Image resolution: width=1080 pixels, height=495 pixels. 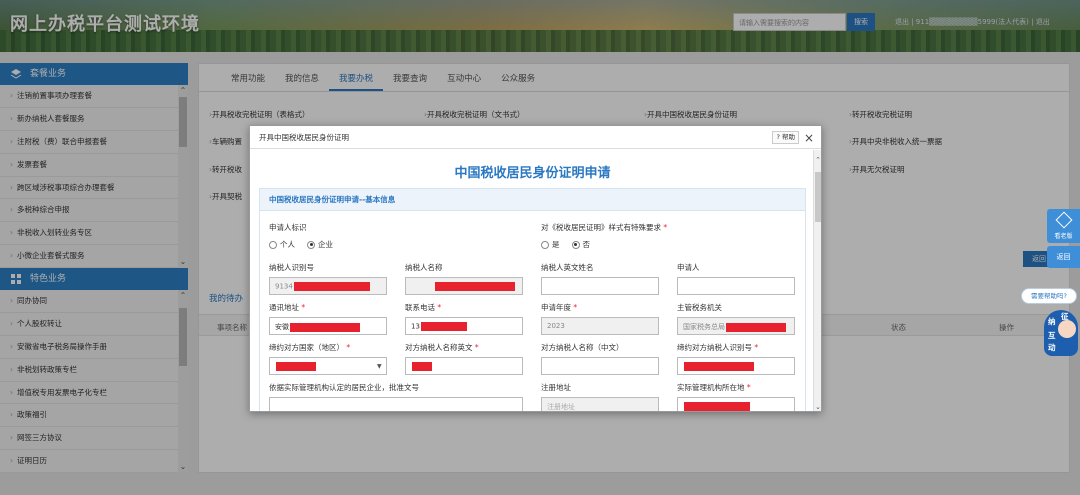 What do you see at coordinates (565, 244) in the screenshot?
I see `special-format-radio-group: 是 否` at bounding box center [565, 244].